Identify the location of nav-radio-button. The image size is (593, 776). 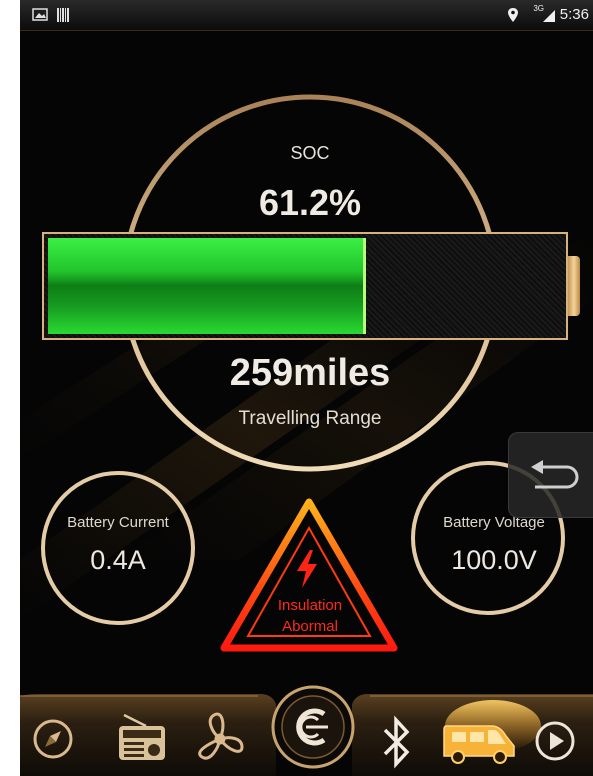
(142, 739).